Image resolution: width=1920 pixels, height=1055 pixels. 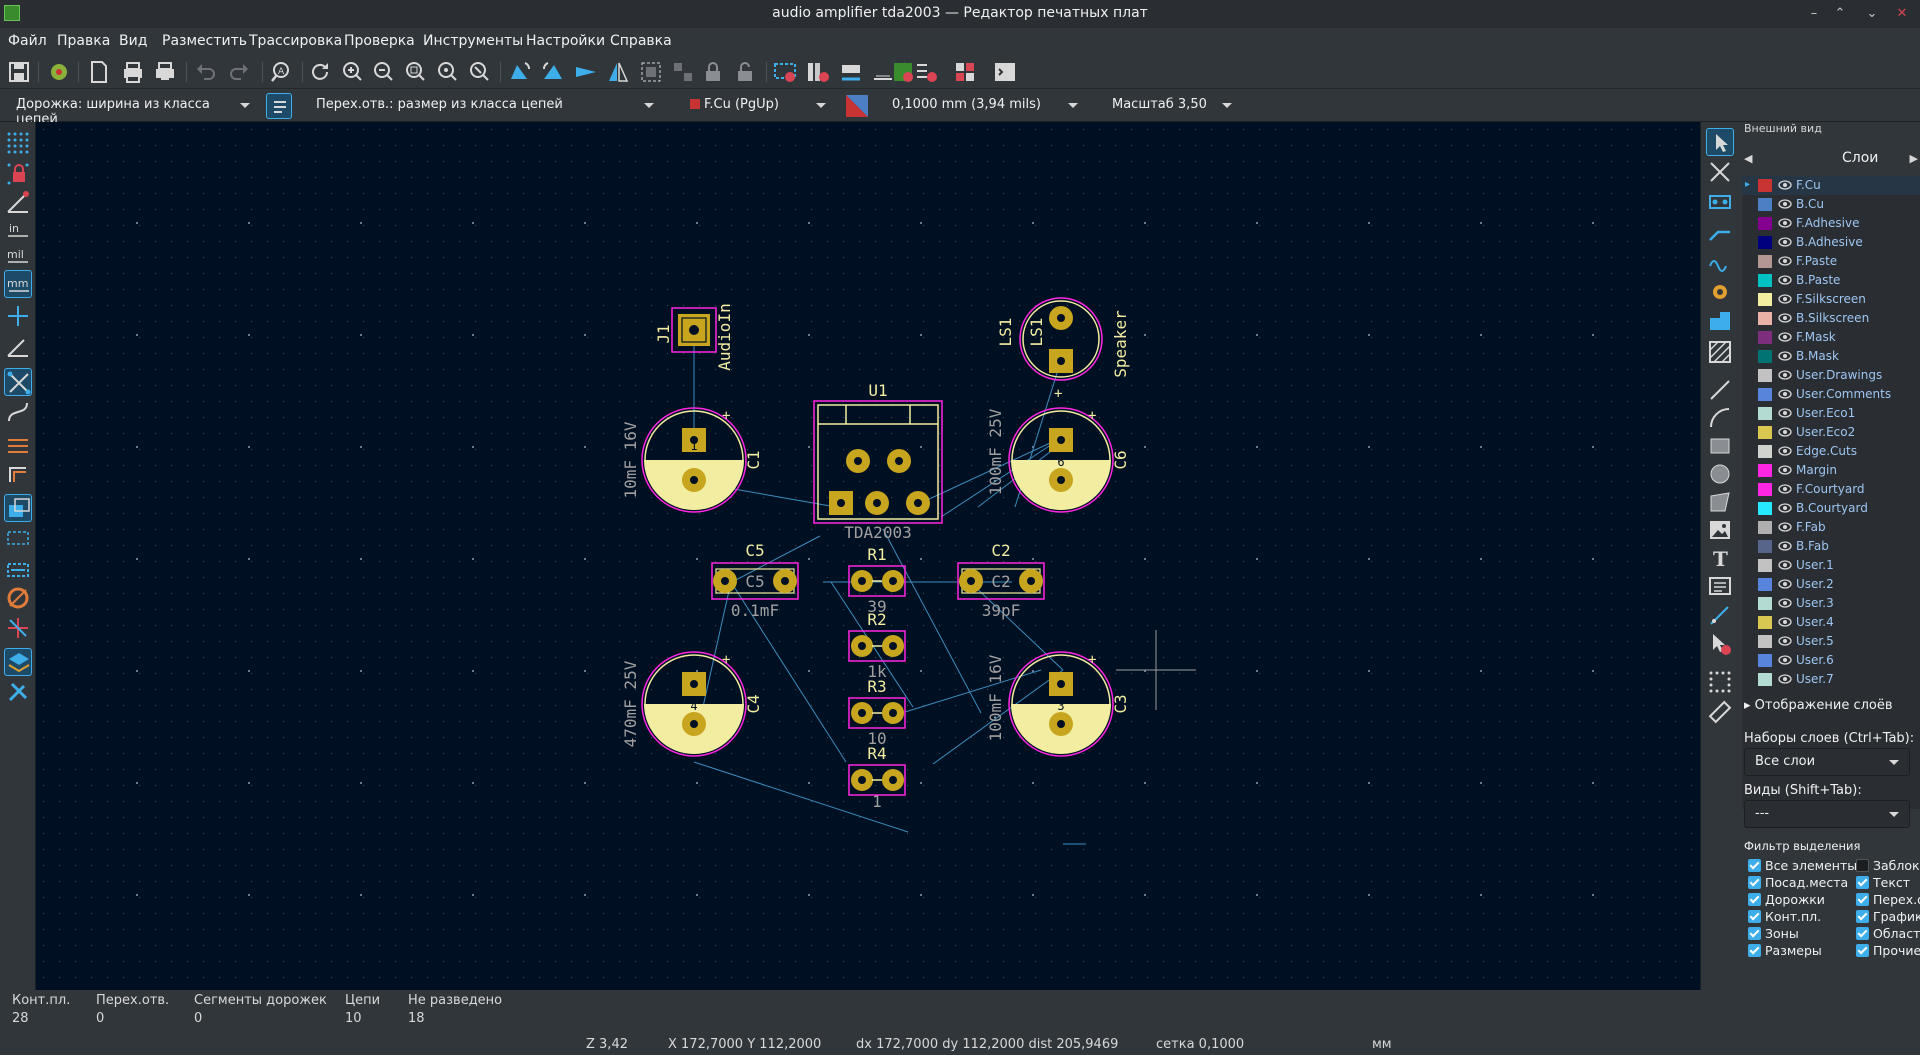 What do you see at coordinates (1720, 172) in the screenshot?
I see `local-ratsnest-icon` at bounding box center [1720, 172].